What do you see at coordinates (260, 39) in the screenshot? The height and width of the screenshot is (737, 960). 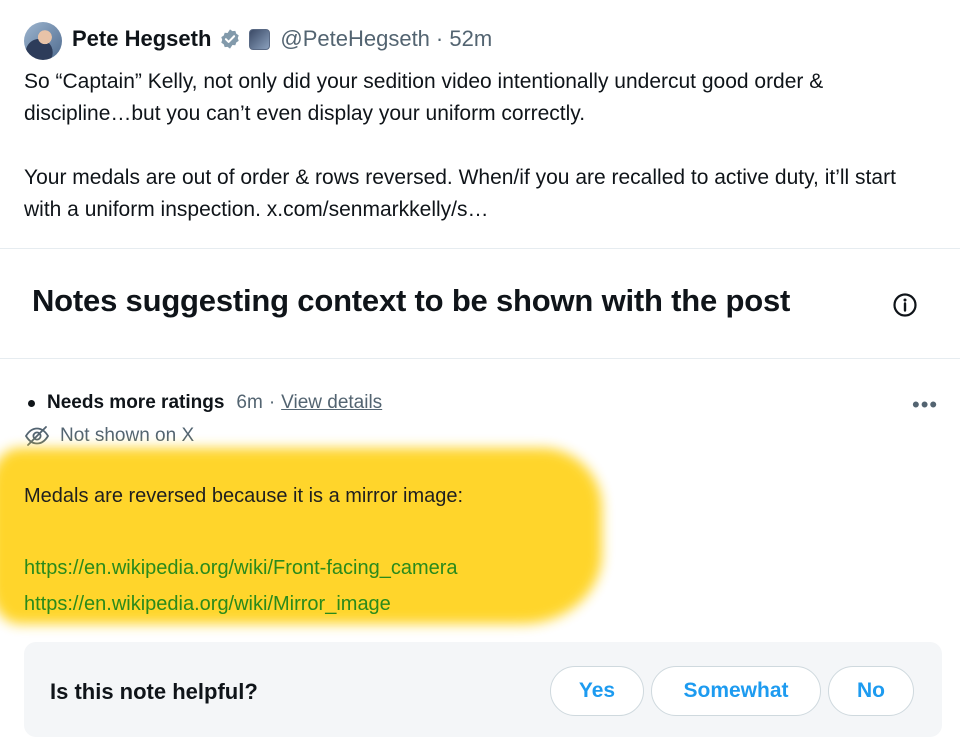 I see `affiliation-badge-icon` at bounding box center [260, 39].